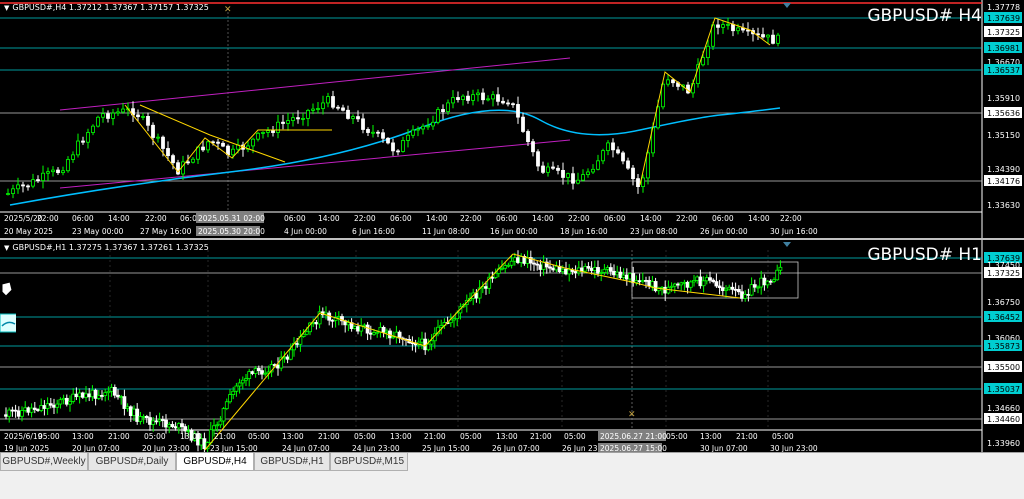 This screenshot has height=499, width=1024. What do you see at coordinates (633, 436) in the screenshot?
I see `time-label: 2025.06.27 21:00` at bounding box center [633, 436].